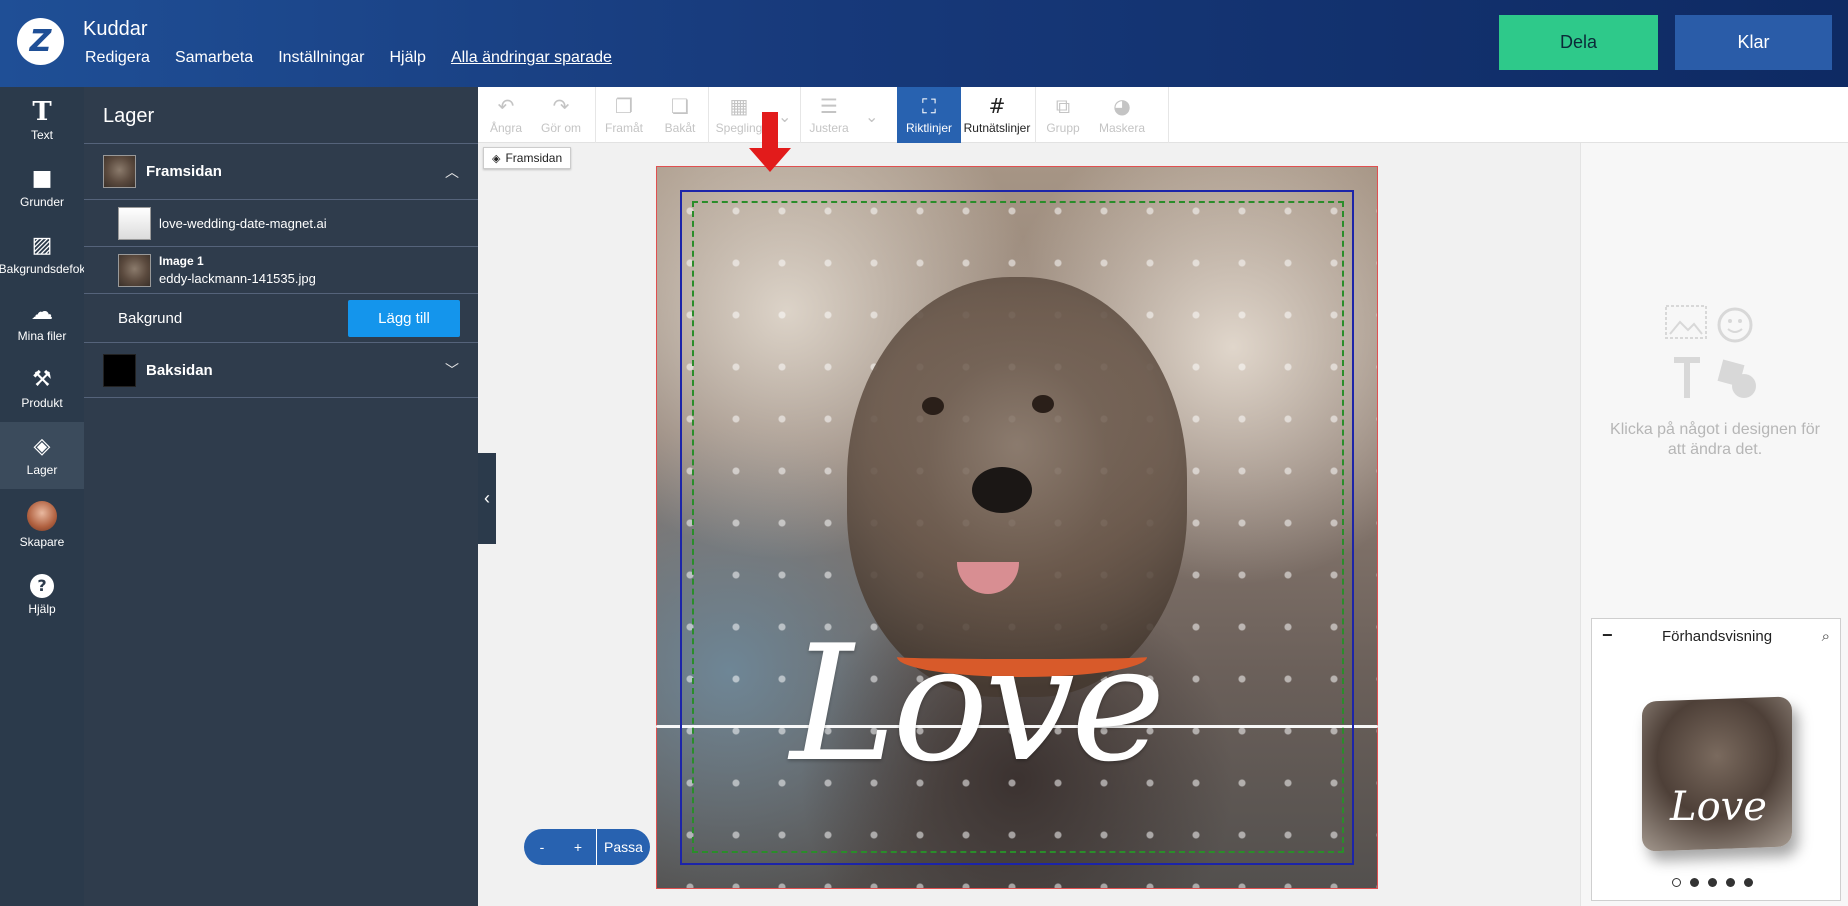 The image size is (1848, 906). I want to click on rail-creator: Skapare, so click(42, 525).